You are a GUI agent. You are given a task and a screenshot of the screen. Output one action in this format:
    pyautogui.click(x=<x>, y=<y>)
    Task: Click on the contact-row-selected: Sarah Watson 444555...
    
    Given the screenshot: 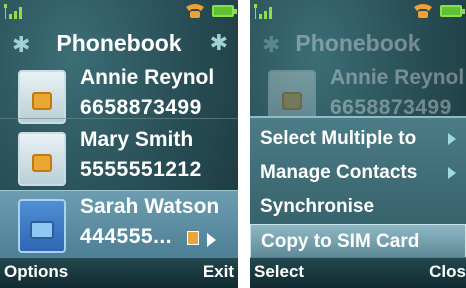 What is the action you would take?
    pyautogui.click(x=119, y=224)
    